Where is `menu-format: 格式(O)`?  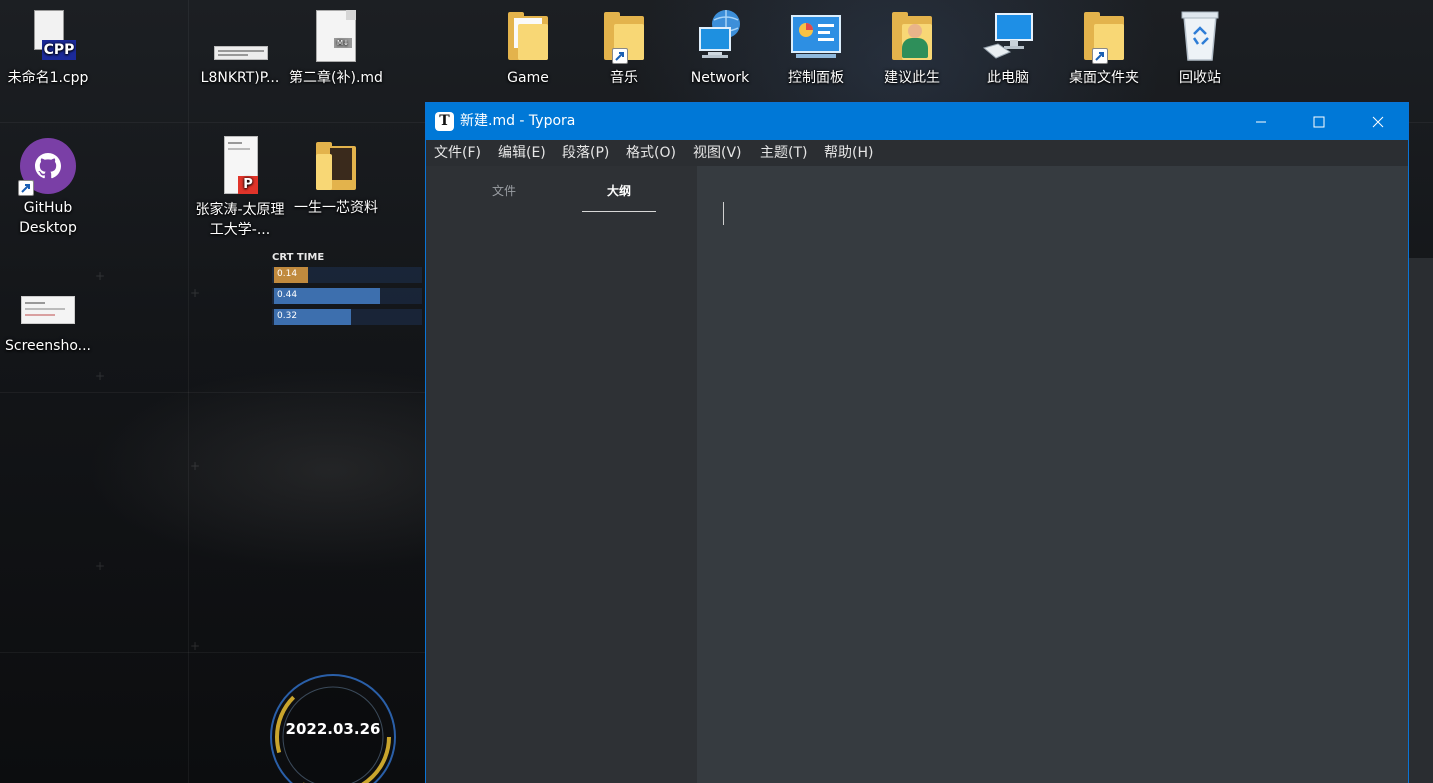
menu-format: 格式(O) is located at coordinates (651, 153).